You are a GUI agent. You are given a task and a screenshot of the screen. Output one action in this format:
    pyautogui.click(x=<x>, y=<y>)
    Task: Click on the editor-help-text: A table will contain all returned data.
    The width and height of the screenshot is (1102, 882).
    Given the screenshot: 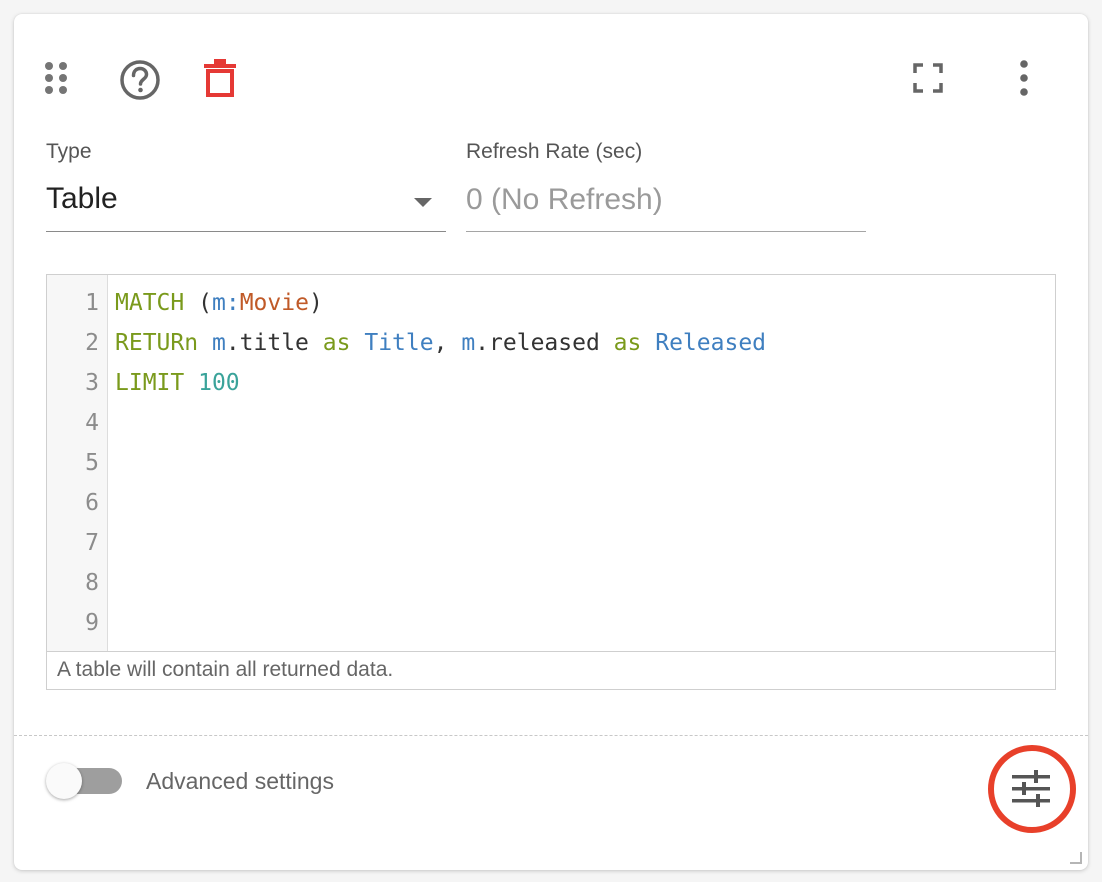 What is the action you would take?
    pyautogui.click(x=551, y=670)
    